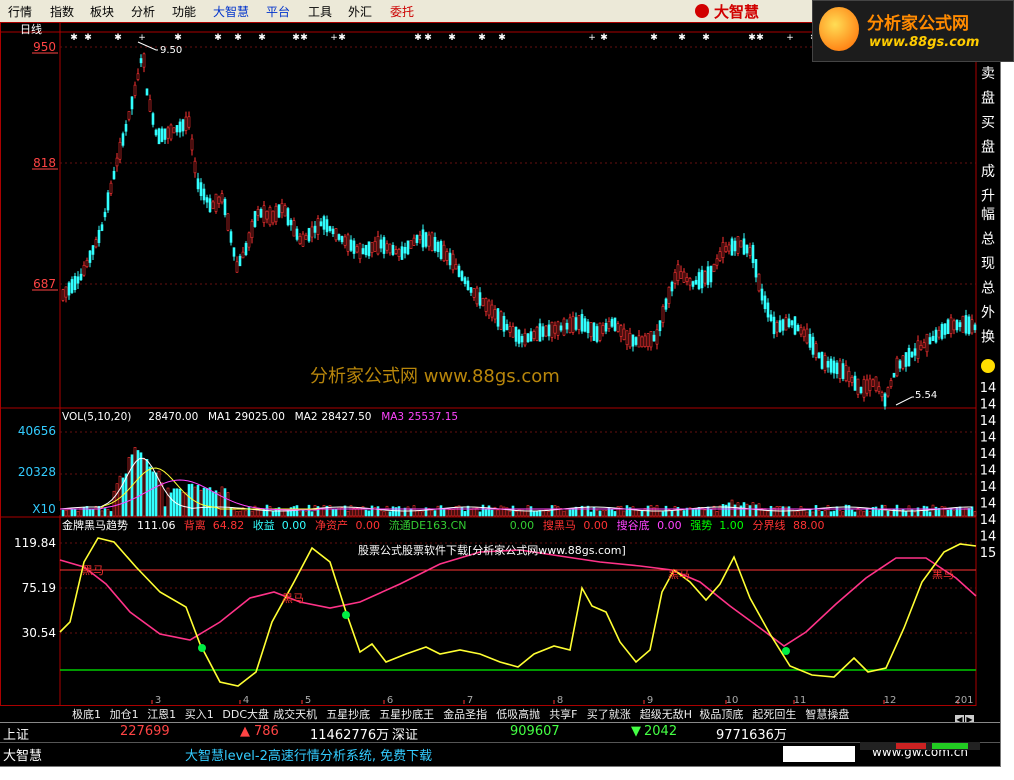 Image resolution: width=1014 pixels, height=780 pixels. What do you see at coordinates (278, 11) in the screenshot?
I see `menu-item: 平台` at bounding box center [278, 11].